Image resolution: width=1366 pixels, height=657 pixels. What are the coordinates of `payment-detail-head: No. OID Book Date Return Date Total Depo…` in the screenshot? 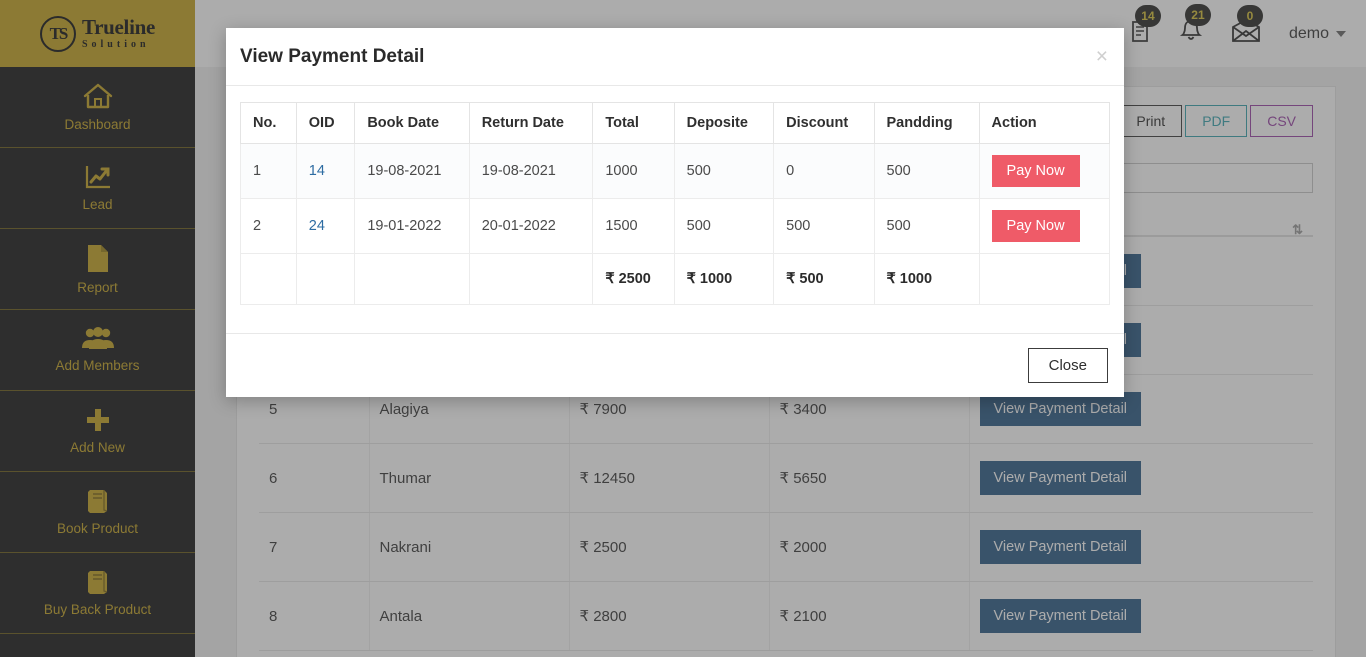 It's located at (675, 123).